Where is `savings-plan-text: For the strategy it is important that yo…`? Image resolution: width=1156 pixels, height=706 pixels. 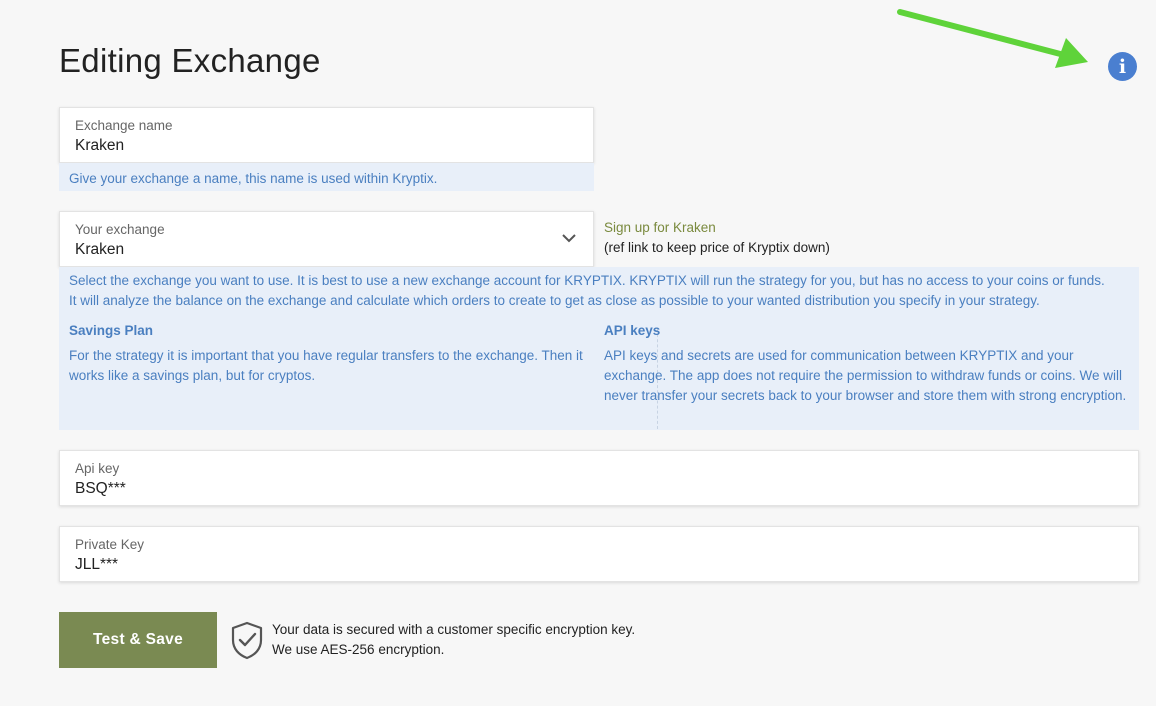
savings-plan-text: For the strategy it is important that yo… is located at coordinates (326, 365).